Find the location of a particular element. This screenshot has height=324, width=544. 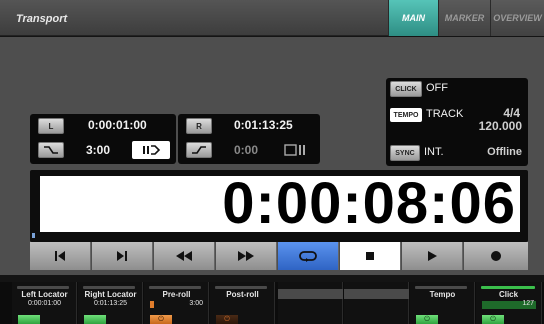

record-icon is located at coordinates (496, 256).